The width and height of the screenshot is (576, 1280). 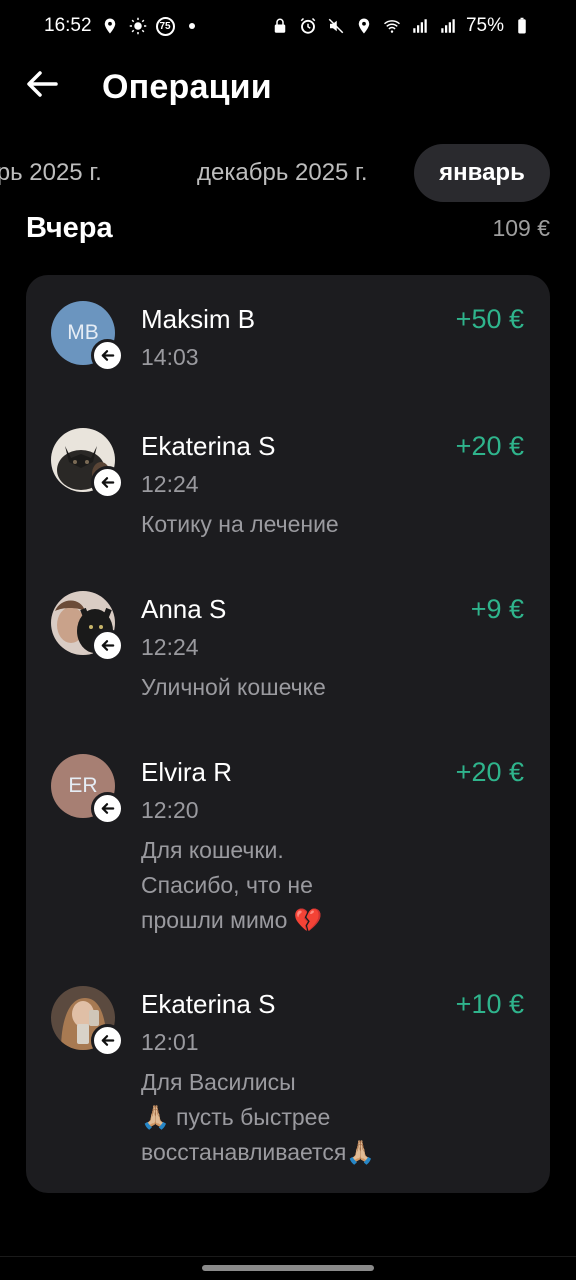 I want to click on operation-time: 14:03, so click(x=170, y=357).